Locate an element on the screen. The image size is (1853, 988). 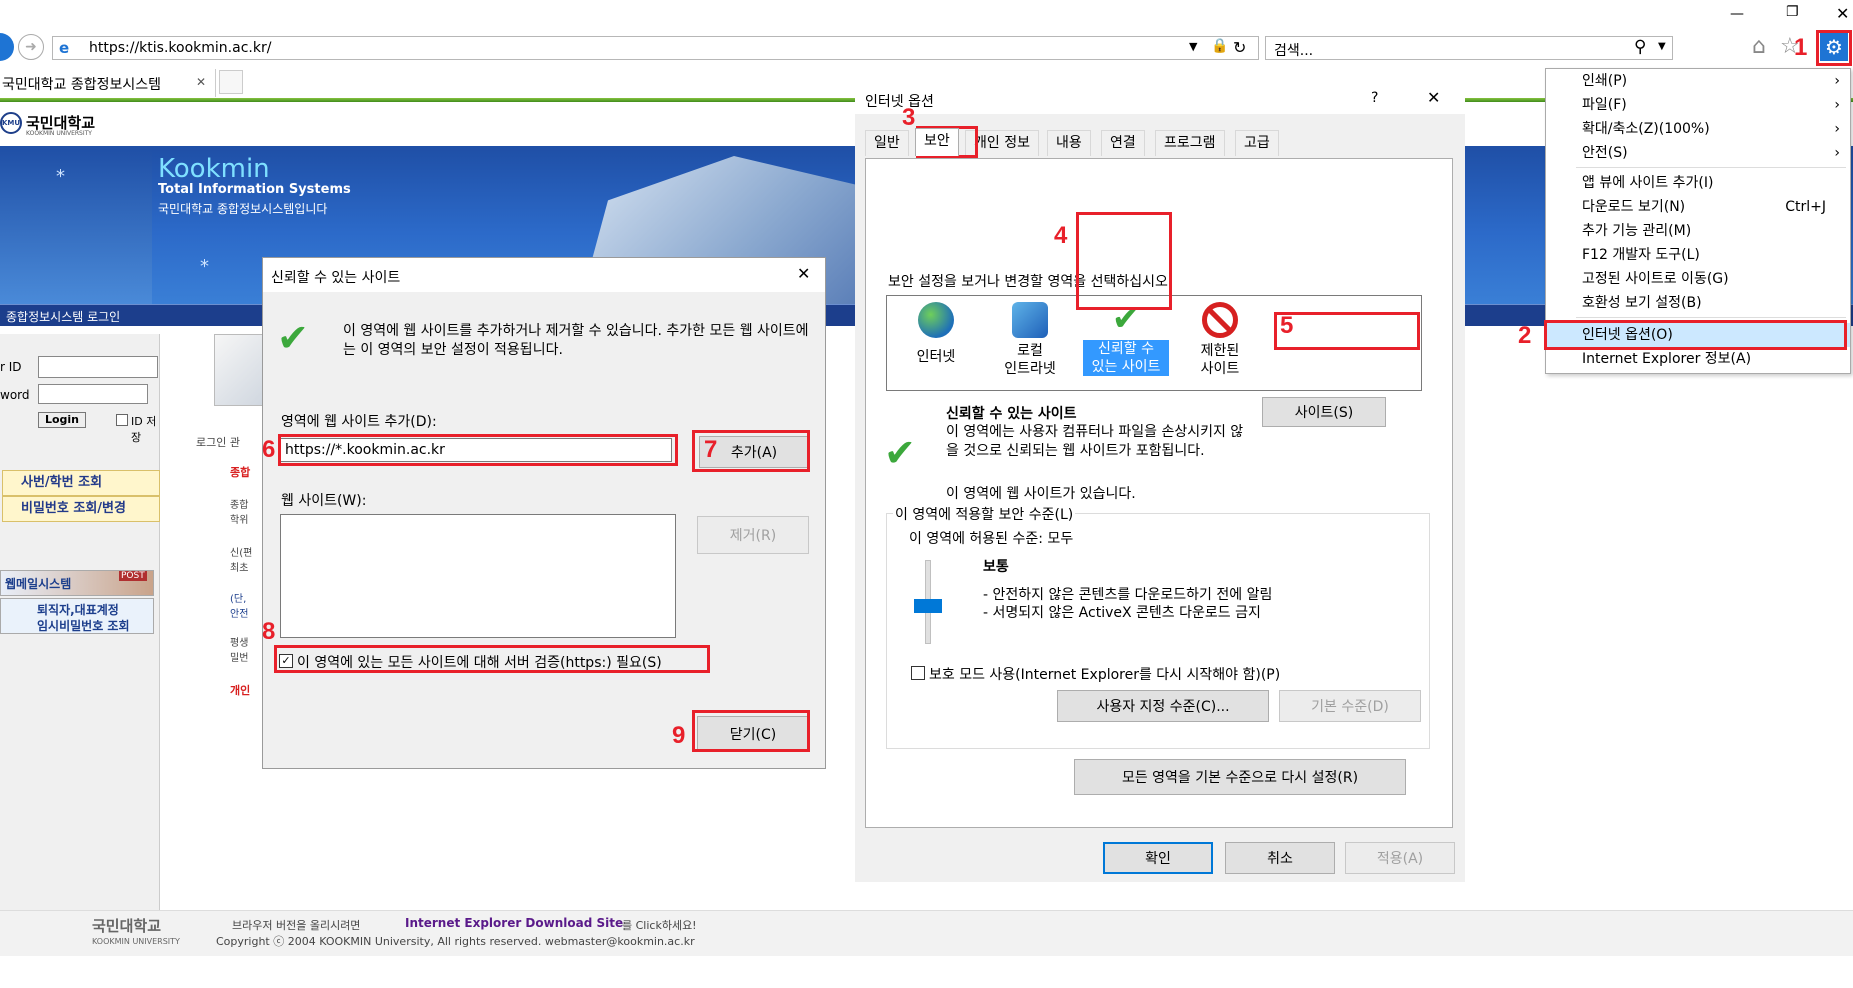
dropdown-icon: ▼ is located at coordinates (1193, 46).